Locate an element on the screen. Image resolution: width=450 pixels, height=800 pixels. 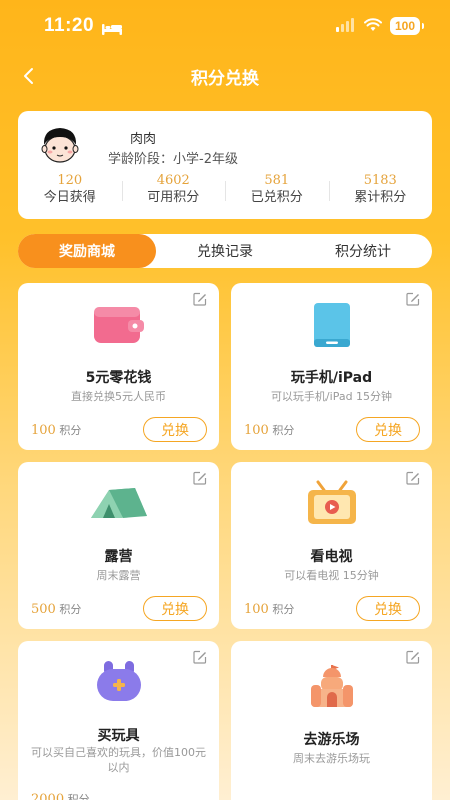
status-bar: 11:20 100 is located at coordinates (225, 26).